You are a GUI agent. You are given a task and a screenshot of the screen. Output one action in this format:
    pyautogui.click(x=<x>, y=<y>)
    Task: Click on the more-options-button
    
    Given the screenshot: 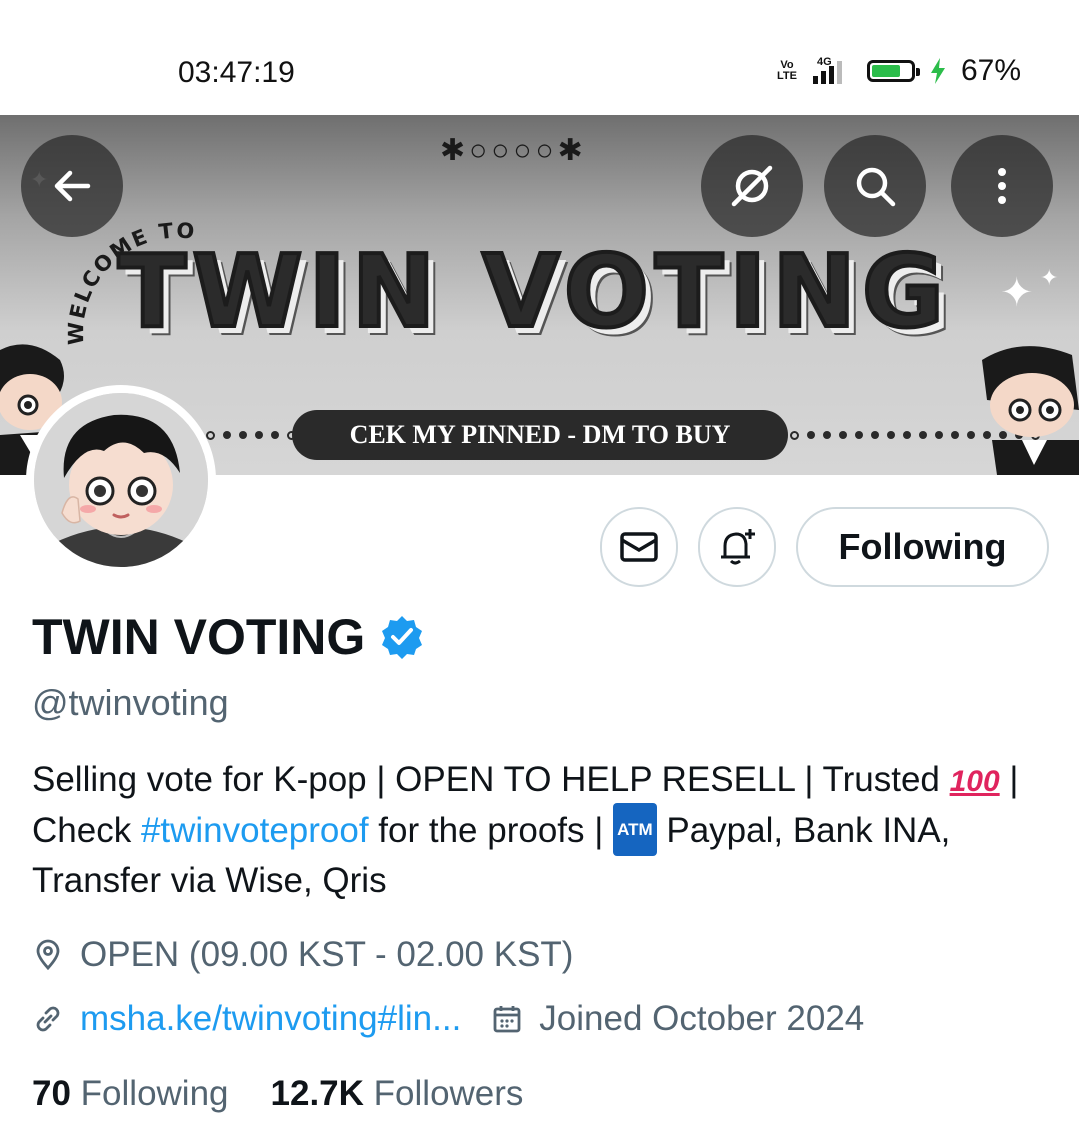 What is the action you would take?
    pyautogui.click(x=1002, y=186)
    